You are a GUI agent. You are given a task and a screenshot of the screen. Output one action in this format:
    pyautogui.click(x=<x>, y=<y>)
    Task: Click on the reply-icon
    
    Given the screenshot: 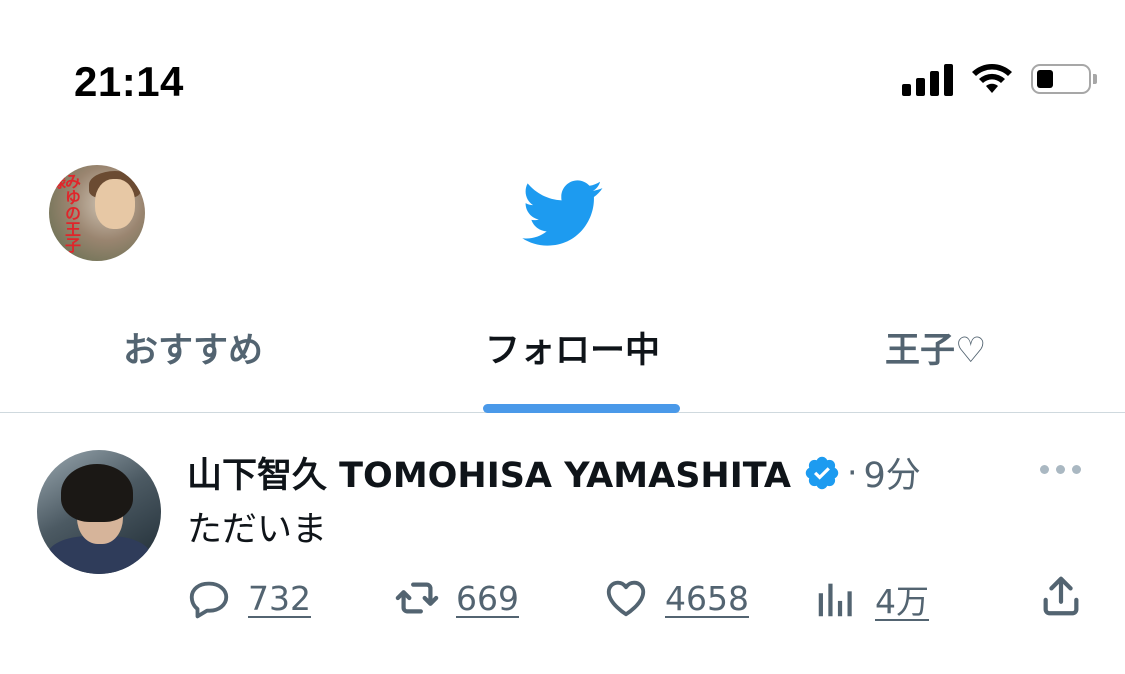 What is the action you would take?
    pyautogui.click(x=209, y=600)
    